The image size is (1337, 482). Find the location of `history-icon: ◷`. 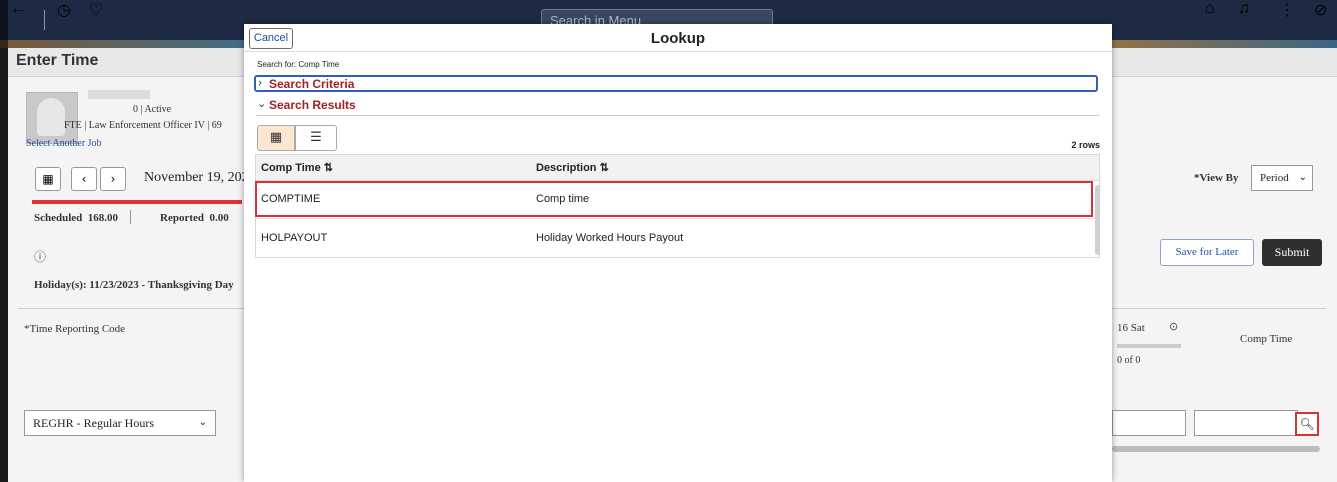

history-icon: ◷ is located at coordinates (64, 10).